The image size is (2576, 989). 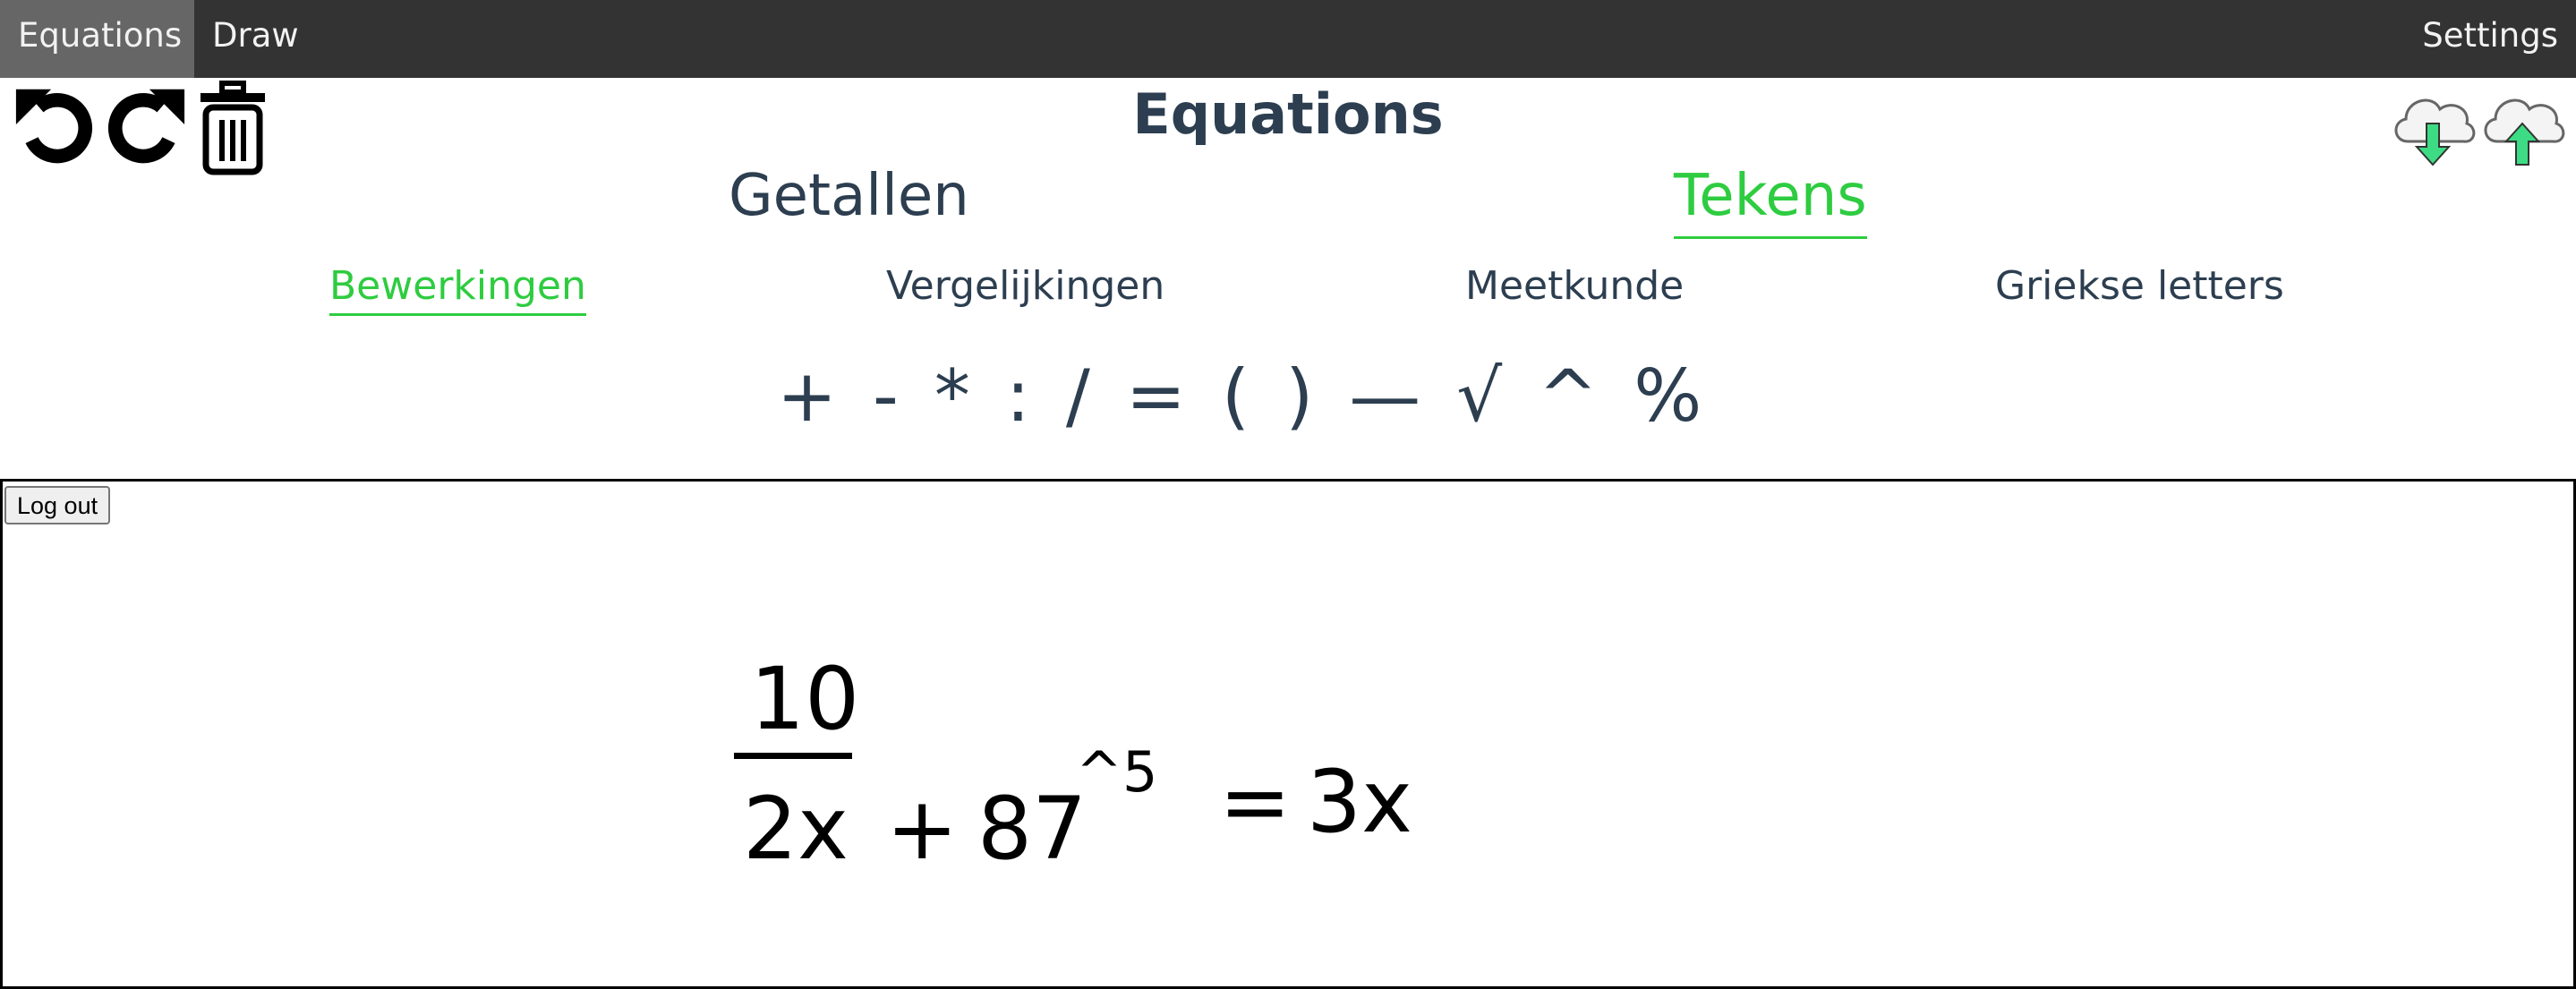 What do you see at coordinates (2490, 39) in the screenshot?
I see `nav-settings: Settings` at bounding box center [2490, 39].